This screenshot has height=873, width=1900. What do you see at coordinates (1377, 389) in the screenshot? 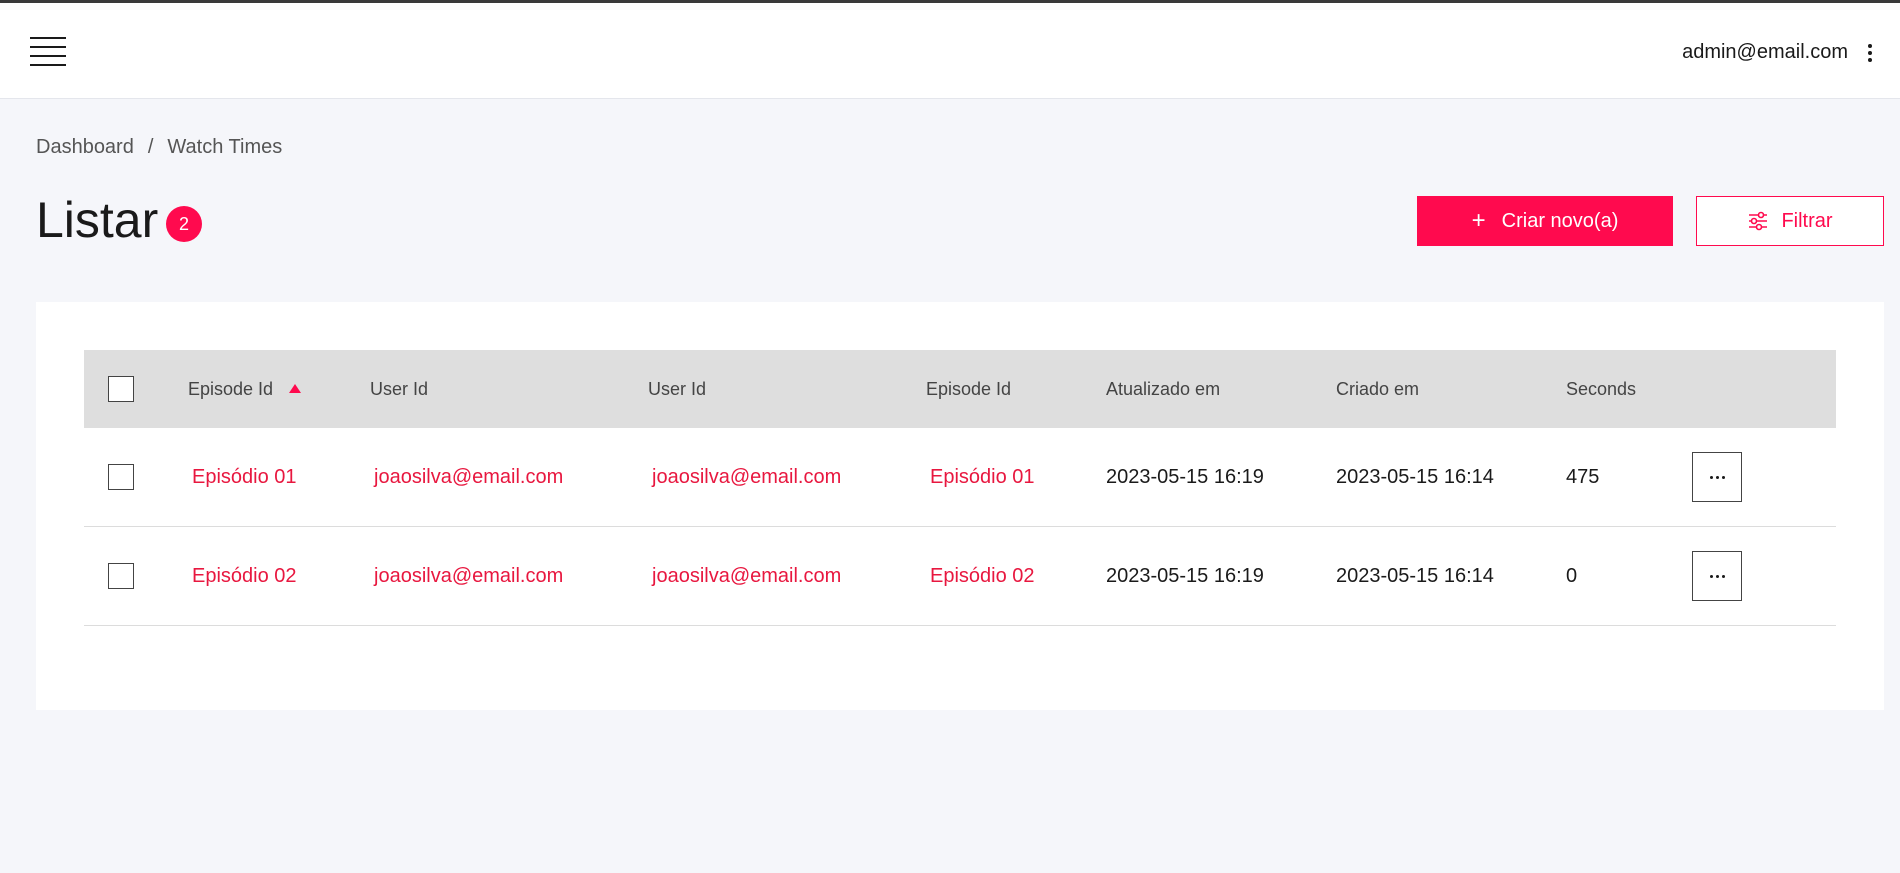
I see `column-header-created-at: Criado em` at bounding box center [1377, 389].